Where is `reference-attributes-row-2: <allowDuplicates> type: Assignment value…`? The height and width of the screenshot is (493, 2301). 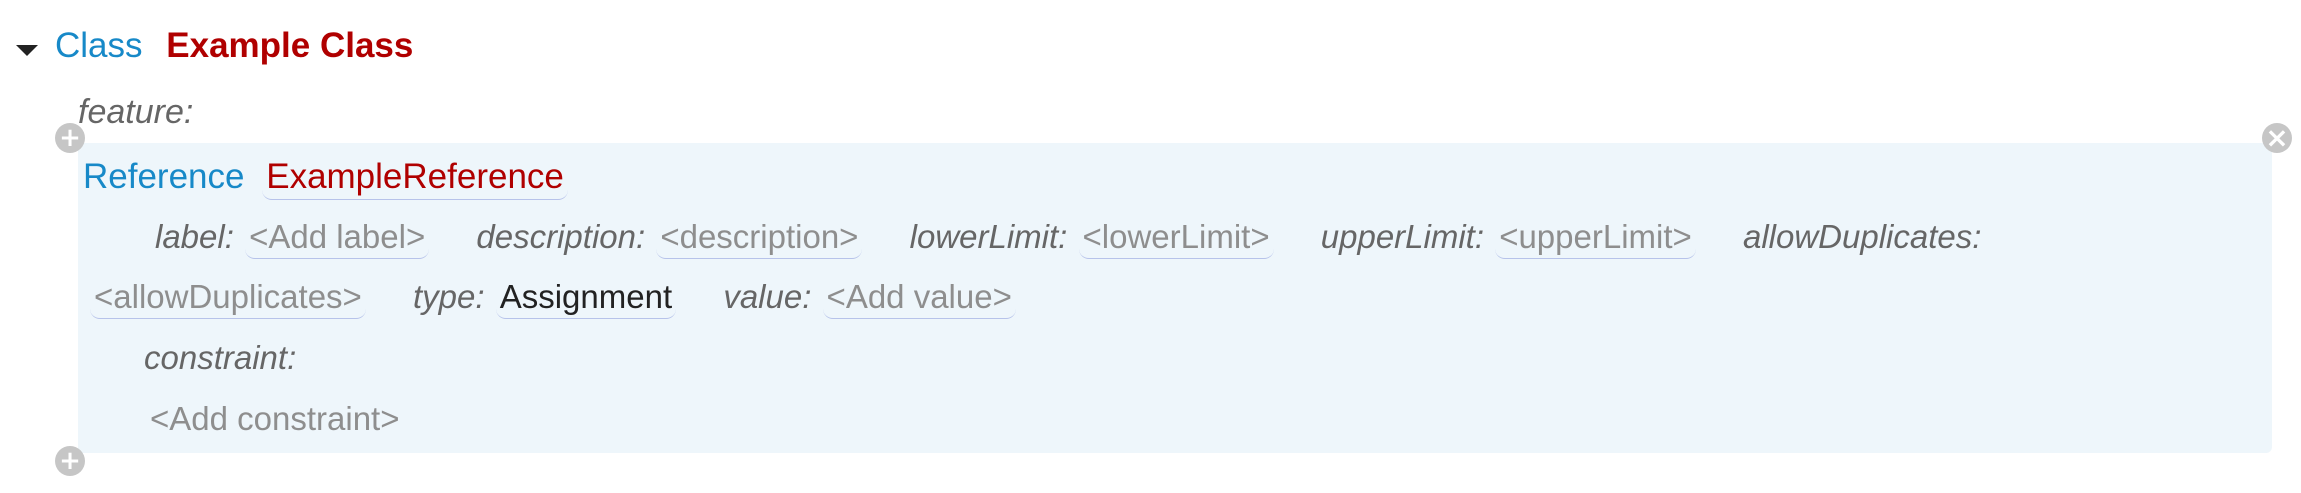 reference-attributes-row-2: <allowDuplicates> type: Assignment value… is located at coordinates (553, 298).